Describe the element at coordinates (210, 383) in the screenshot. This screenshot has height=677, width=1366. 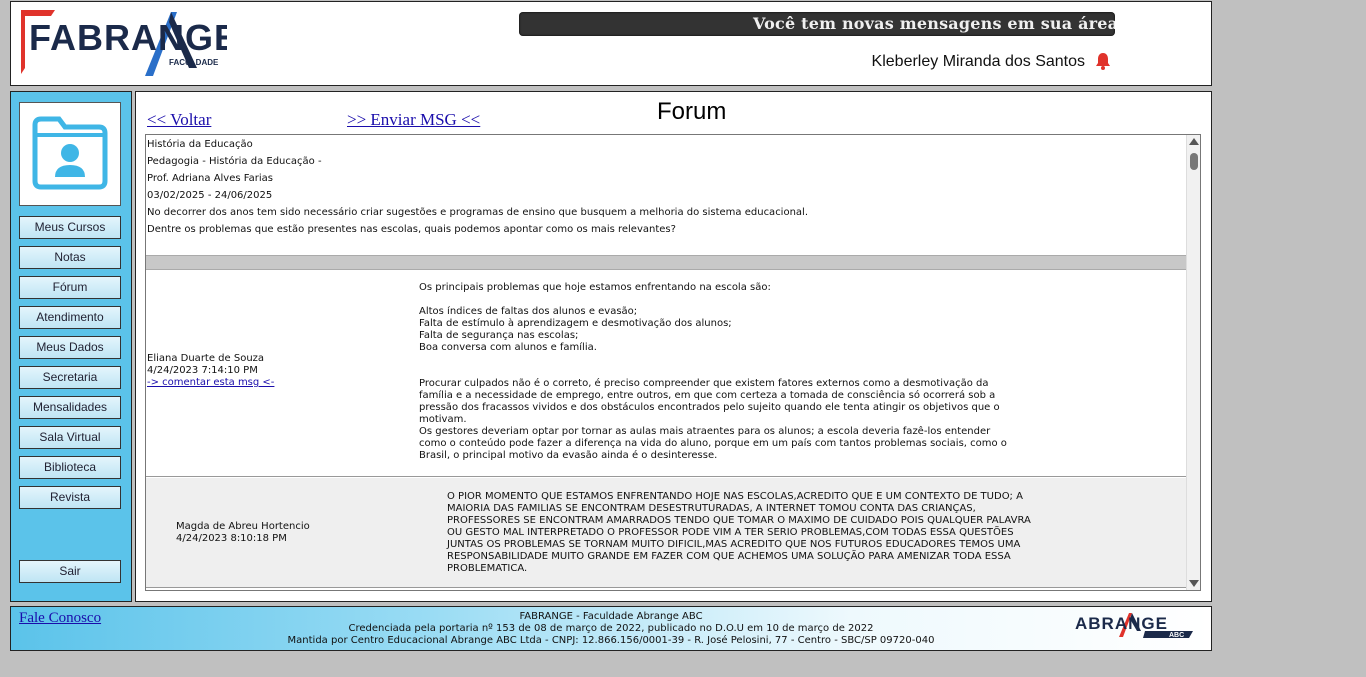
I see `comment-link: -> comentar esta msg <-` at that location.